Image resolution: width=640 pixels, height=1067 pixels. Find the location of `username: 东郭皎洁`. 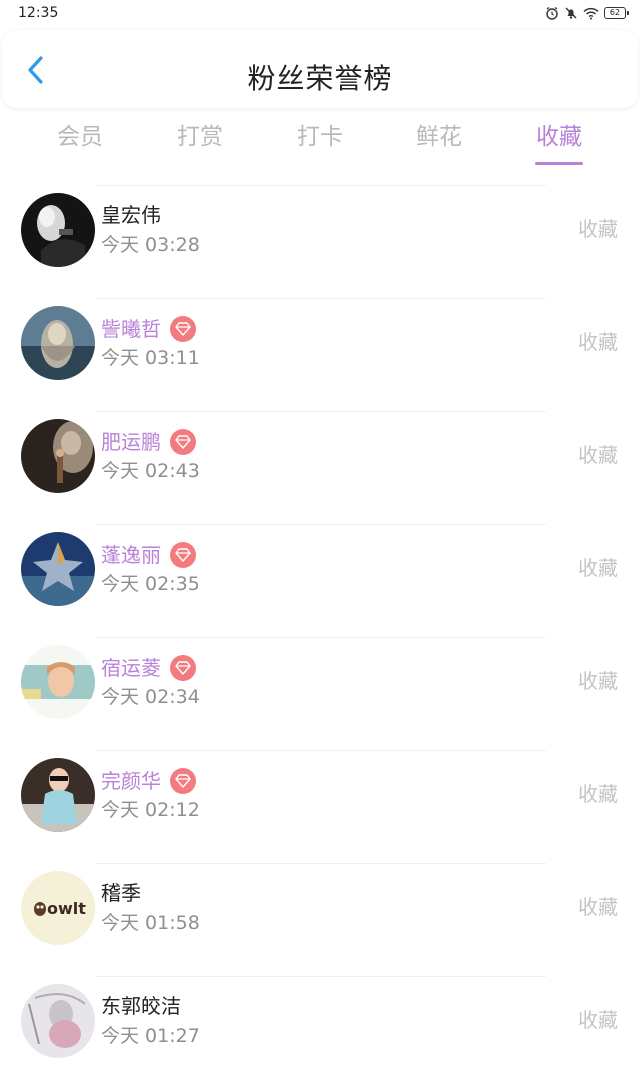

username: 东郭皎洁 is located at coordinates (141, 1006).